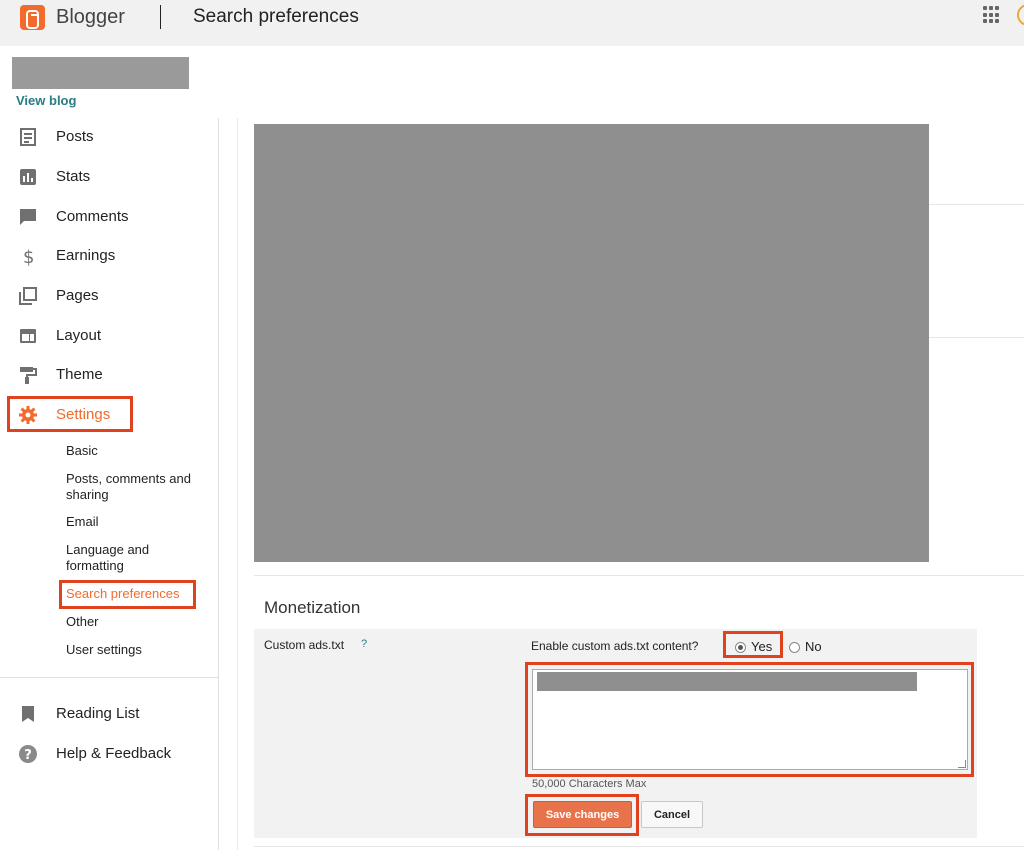  I want to click on sidebar-item-help-feedback: ? Help & Feedback, so click(109, 754).